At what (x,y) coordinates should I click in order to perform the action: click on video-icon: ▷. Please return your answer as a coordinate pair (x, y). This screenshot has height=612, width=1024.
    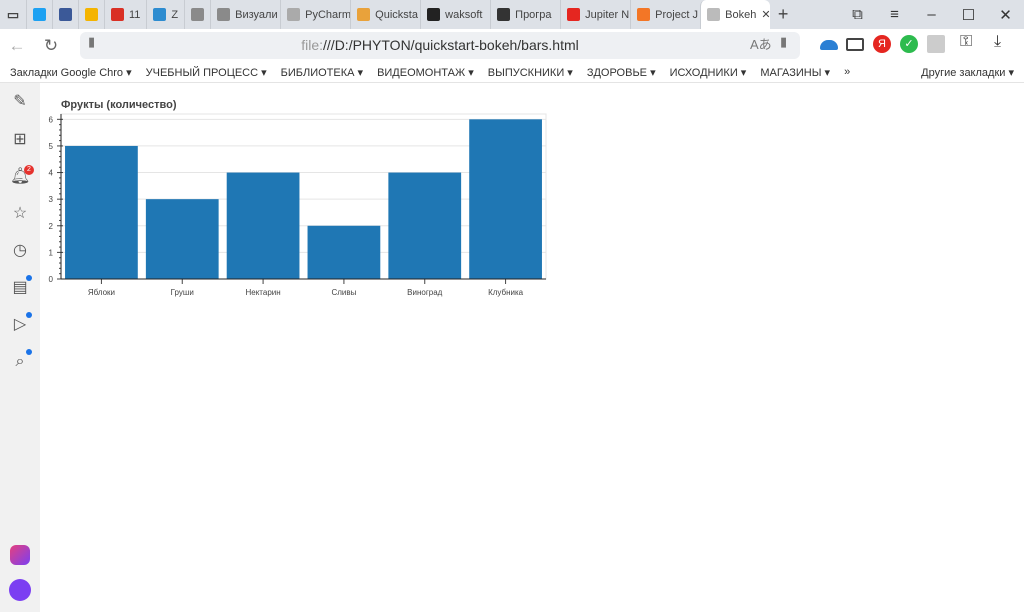
    Looking at the image, I should click on (20, 325).